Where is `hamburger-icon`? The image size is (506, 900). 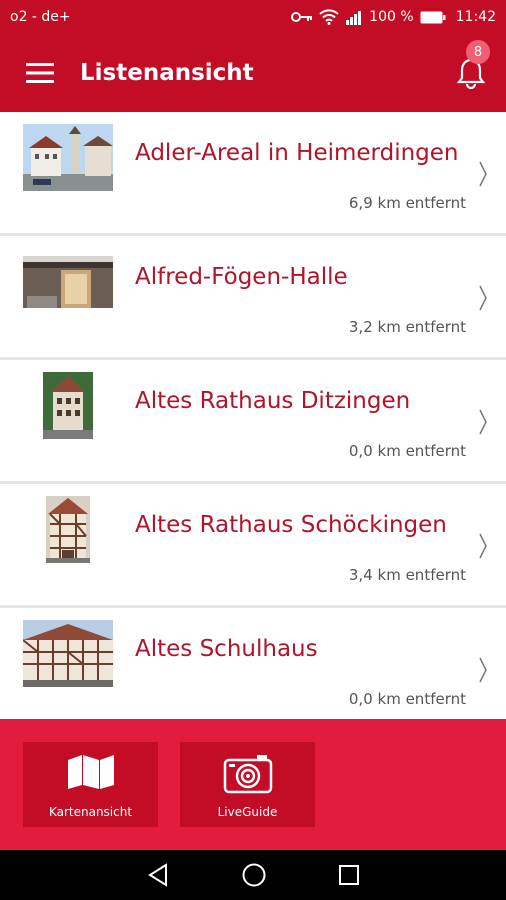
hamburger-icon is located at coordinates (40, 73).